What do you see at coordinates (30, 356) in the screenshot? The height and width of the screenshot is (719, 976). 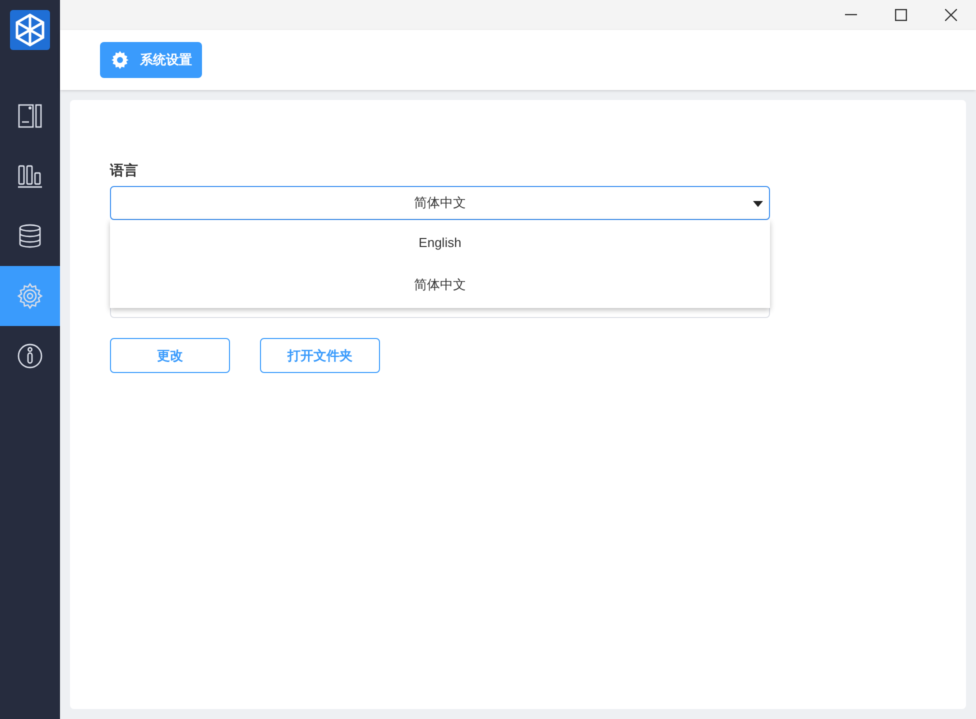 I see `info-icon` at bounding box center [30, 356].